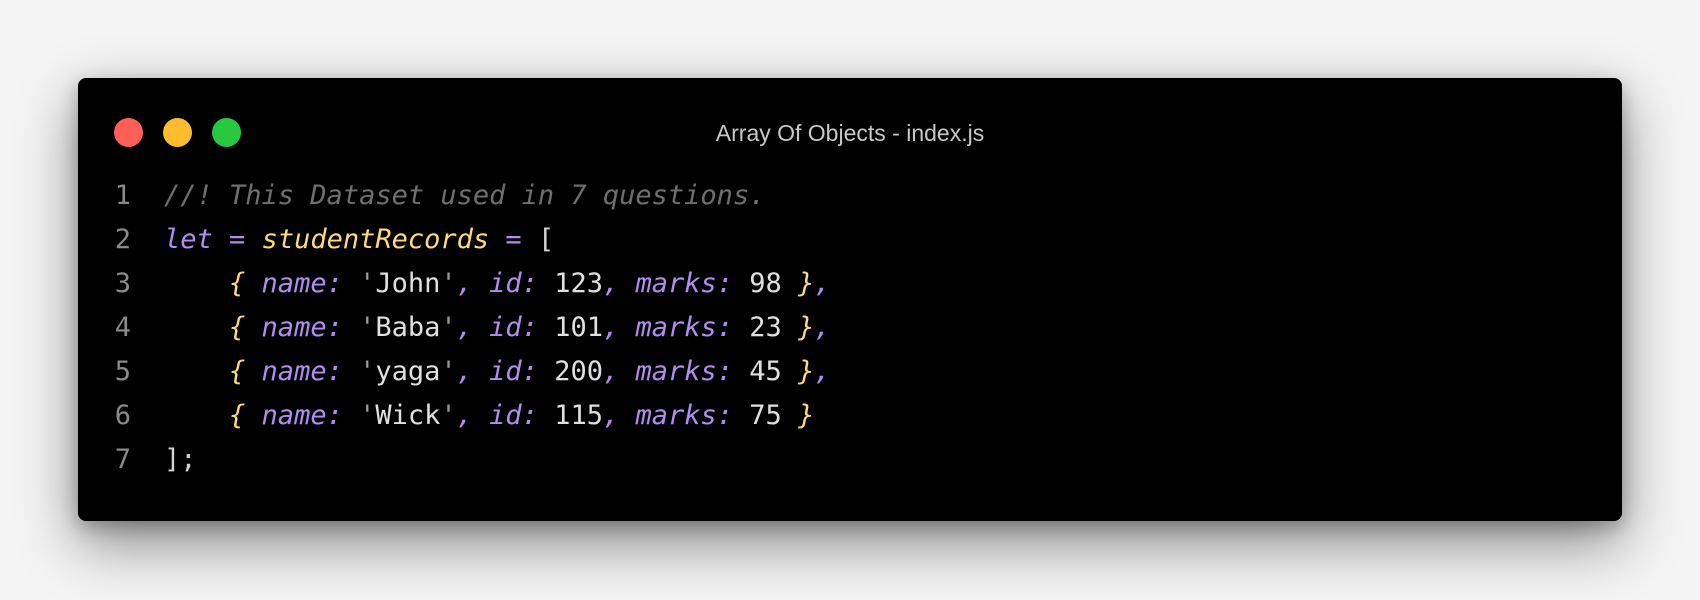 Image resolution: width=1700 pixels, height=600 pixels. I want to click on code-token: let, so click(188, 239).